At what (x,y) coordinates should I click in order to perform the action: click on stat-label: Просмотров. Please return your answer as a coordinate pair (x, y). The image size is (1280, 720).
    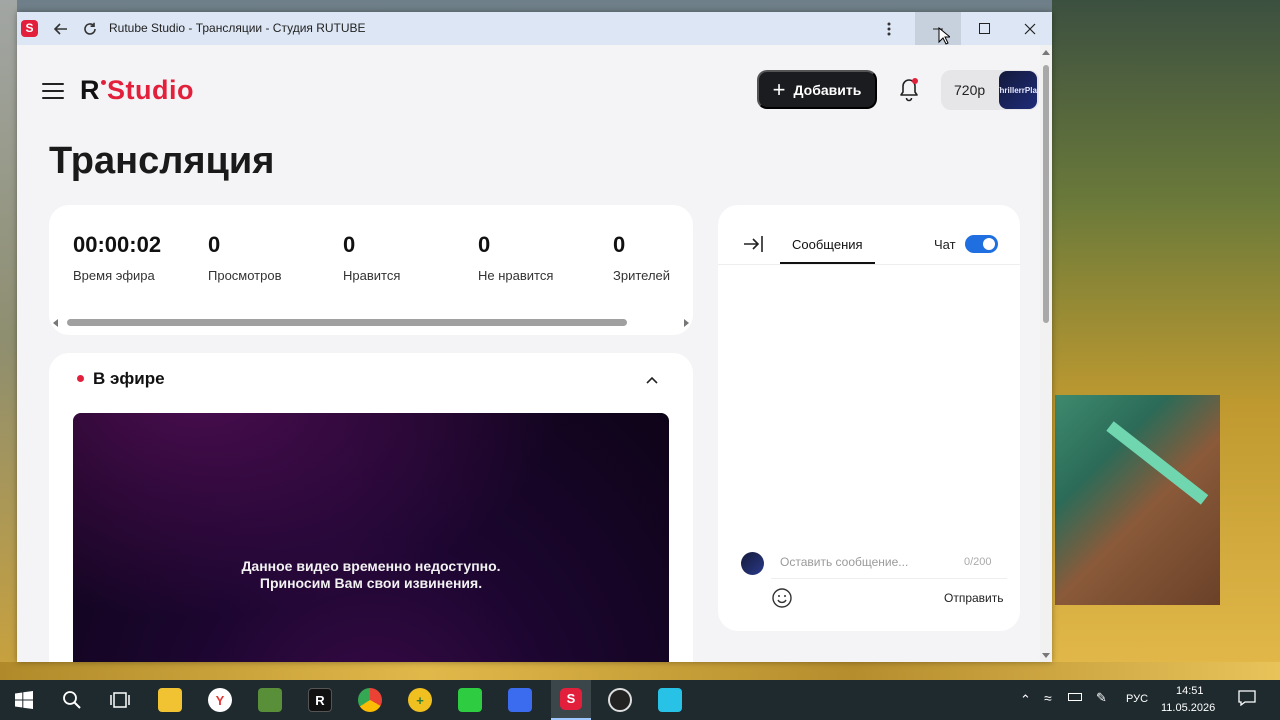
    Looking at the image, I should click on (245, 275).